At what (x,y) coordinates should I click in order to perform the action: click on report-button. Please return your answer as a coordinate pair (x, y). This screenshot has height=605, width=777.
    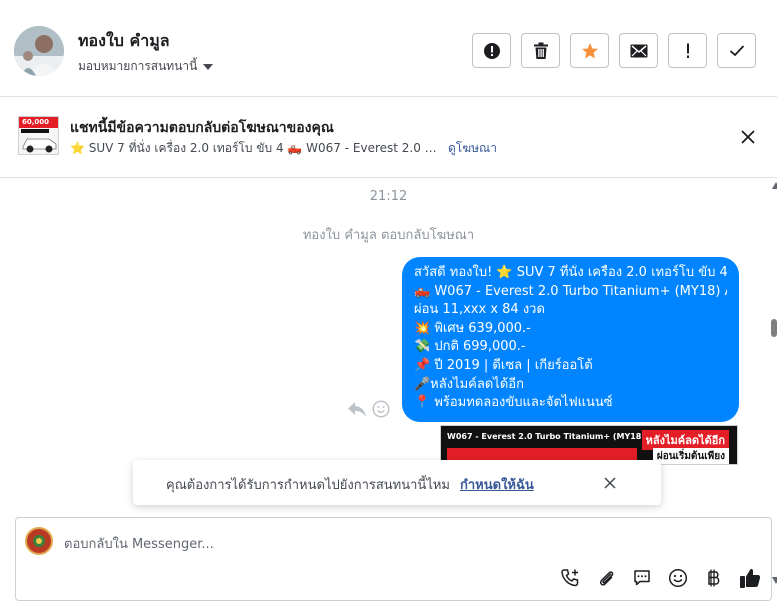
    Looking at the image, I should click on (491, 50).